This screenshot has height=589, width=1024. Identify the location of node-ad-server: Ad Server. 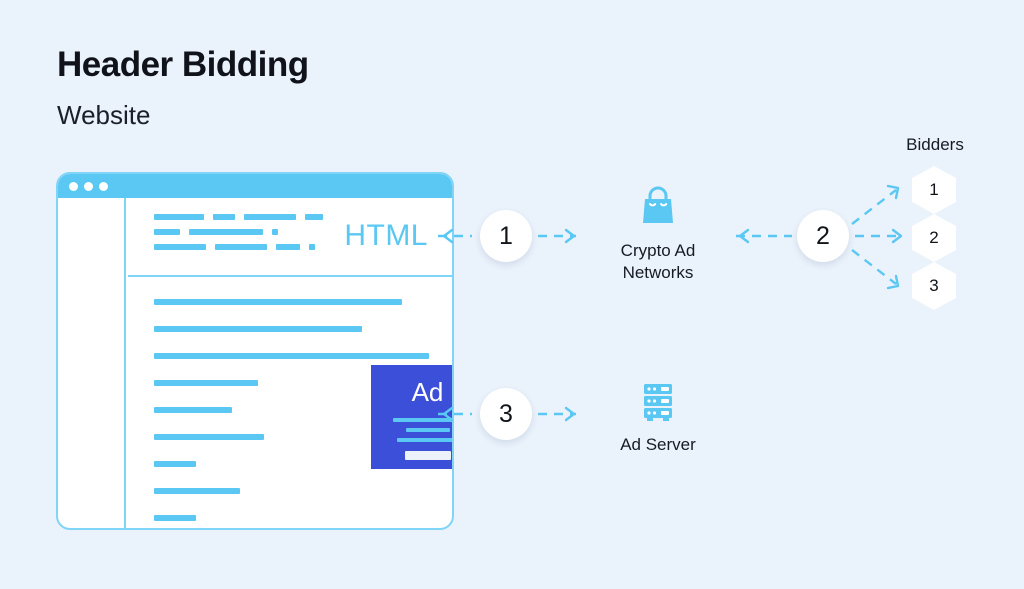
(658, 417).